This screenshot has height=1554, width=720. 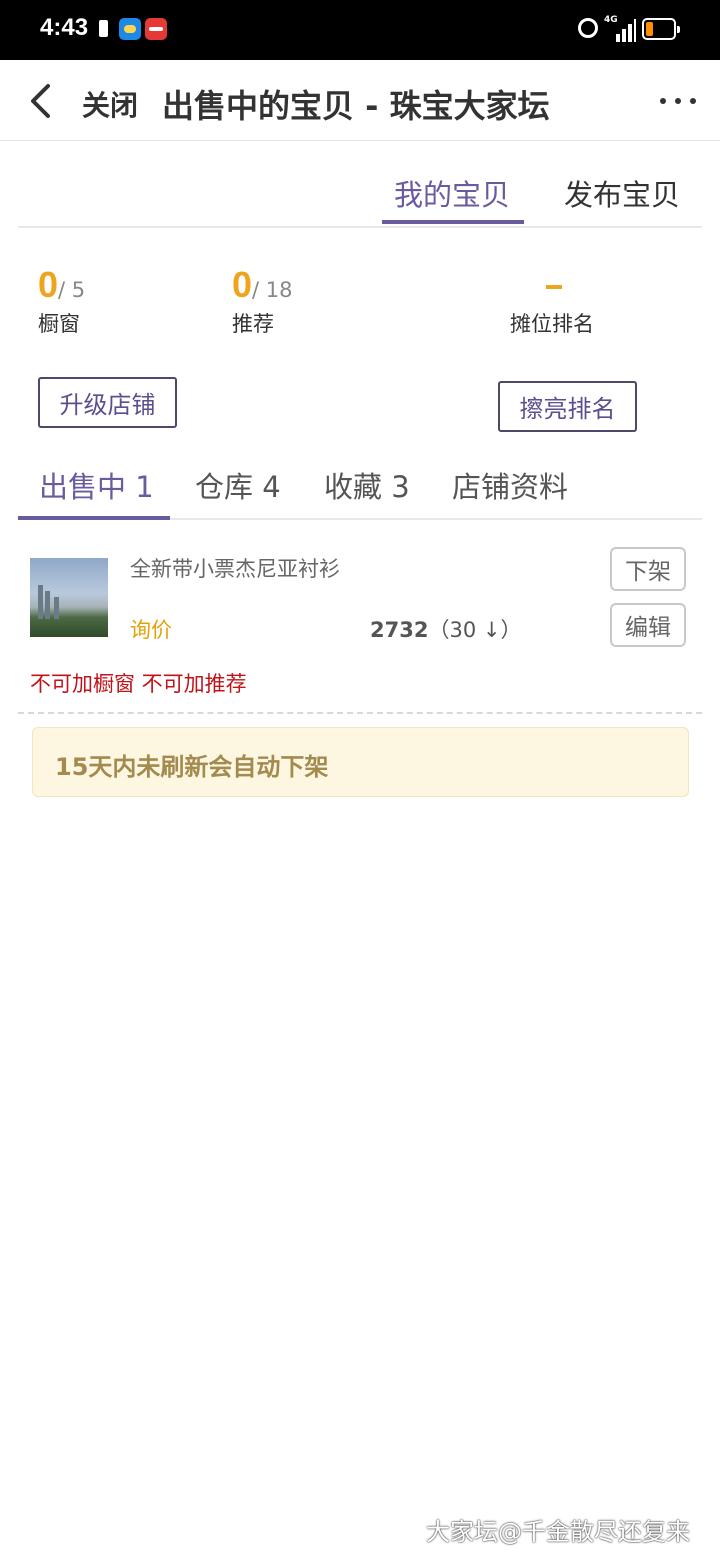 What do you see at coordinates (48, 284) in the screenshot?
I see `showcase-count: 0` at bounding box center [48, 284].